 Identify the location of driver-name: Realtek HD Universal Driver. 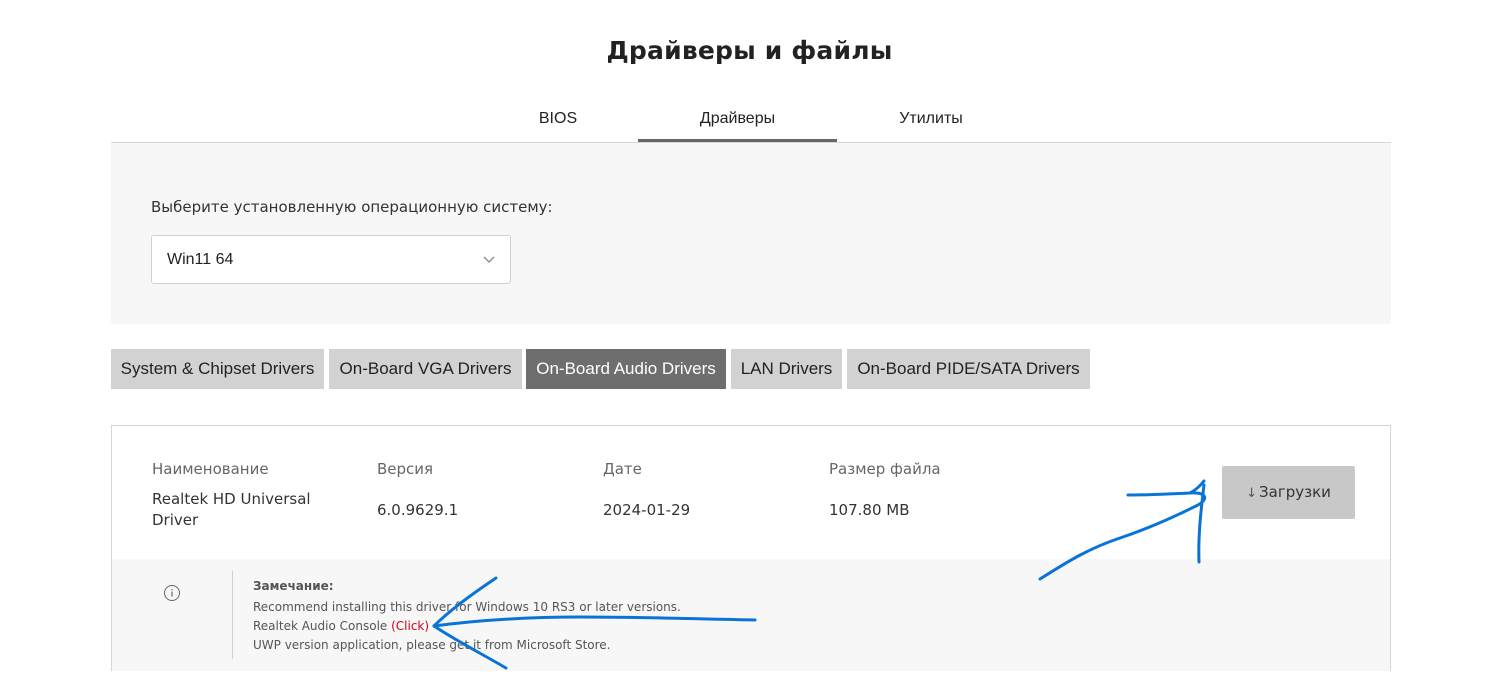
(231, 510).